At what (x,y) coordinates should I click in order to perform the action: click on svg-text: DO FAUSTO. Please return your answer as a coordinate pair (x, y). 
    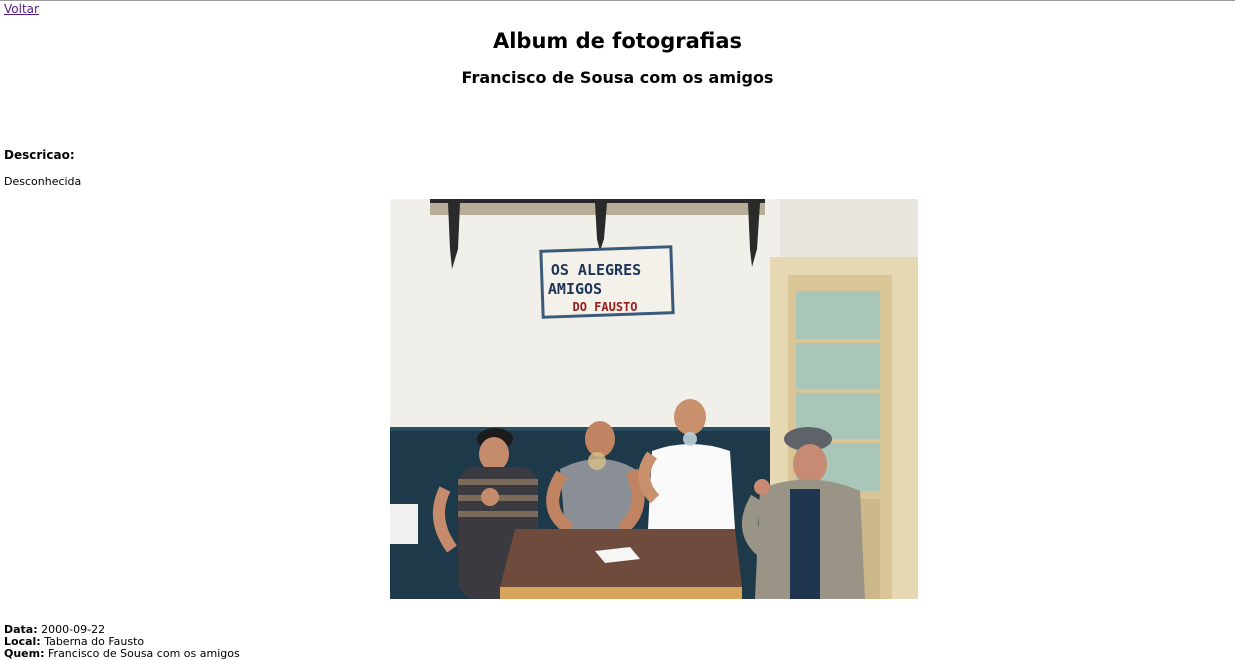
    Looking at the image, I should click on (604, 307).